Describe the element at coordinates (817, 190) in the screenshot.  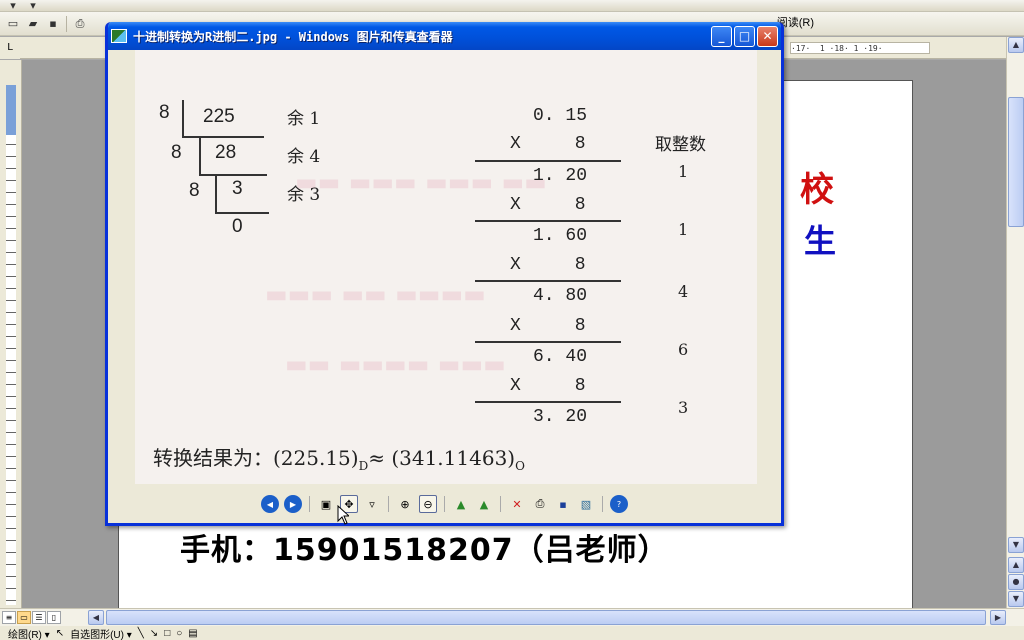
I see `document-text-red: 校` at that location.